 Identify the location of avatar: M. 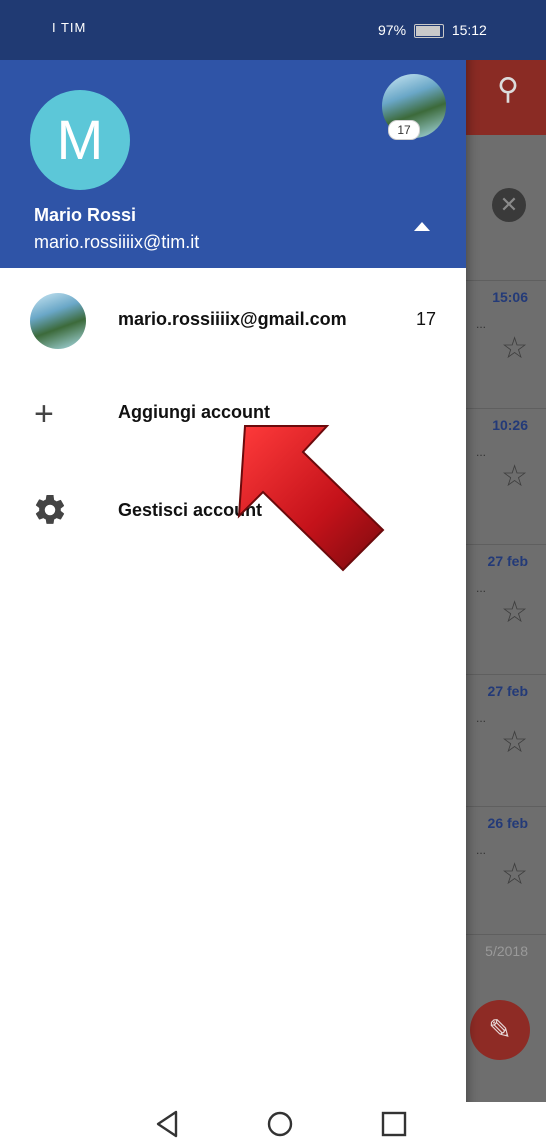
(80, 140).